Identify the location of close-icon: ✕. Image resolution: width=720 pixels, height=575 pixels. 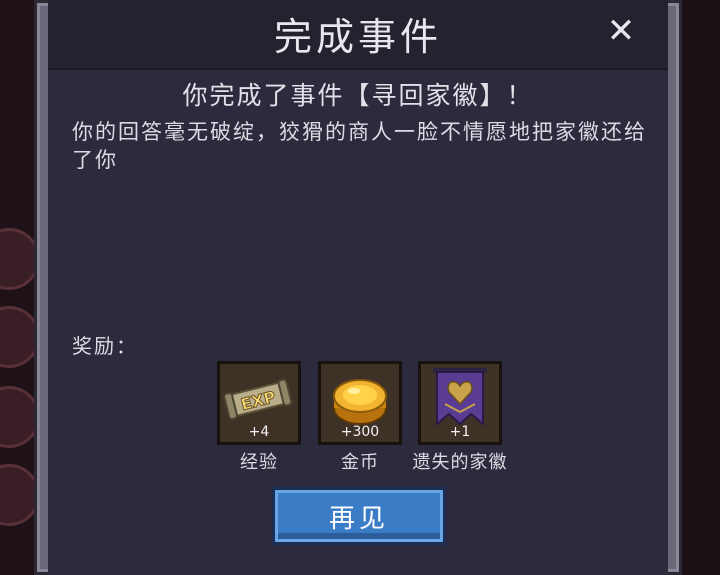
(621, 31).